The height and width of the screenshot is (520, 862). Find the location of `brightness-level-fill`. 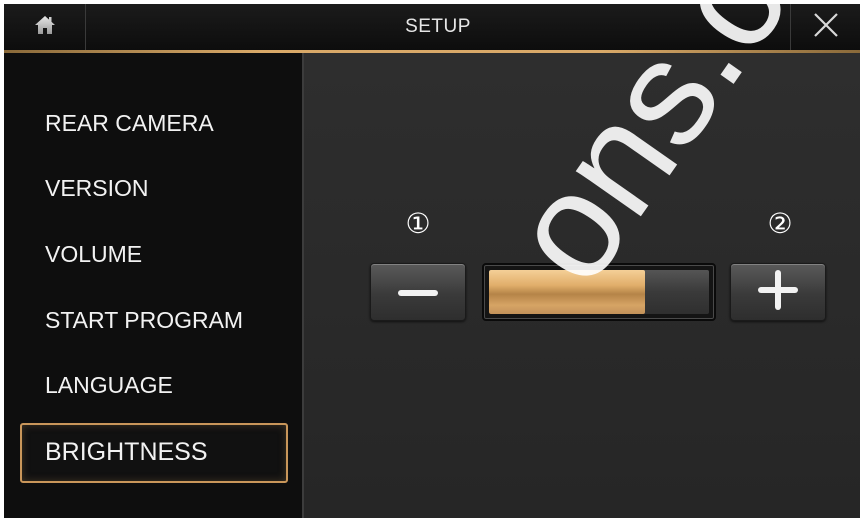

brightness-level-fill is located at coordinates (567, 292).